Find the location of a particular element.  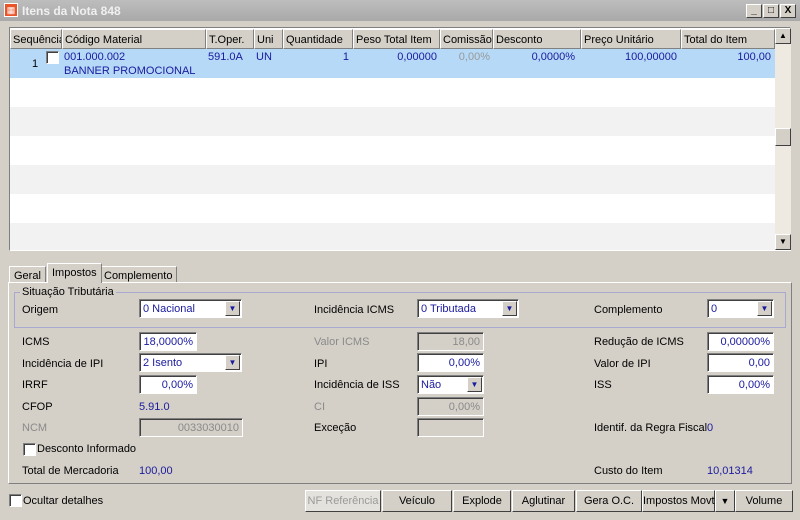

ocultar-detalhes-checkbox is located at coordinates (15, 500).